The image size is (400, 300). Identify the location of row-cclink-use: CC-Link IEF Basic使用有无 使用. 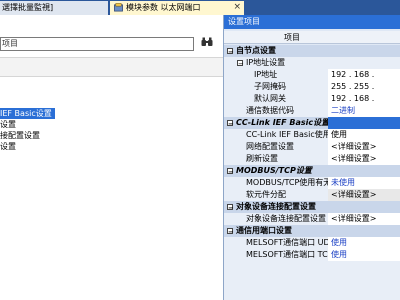
(312, 135).